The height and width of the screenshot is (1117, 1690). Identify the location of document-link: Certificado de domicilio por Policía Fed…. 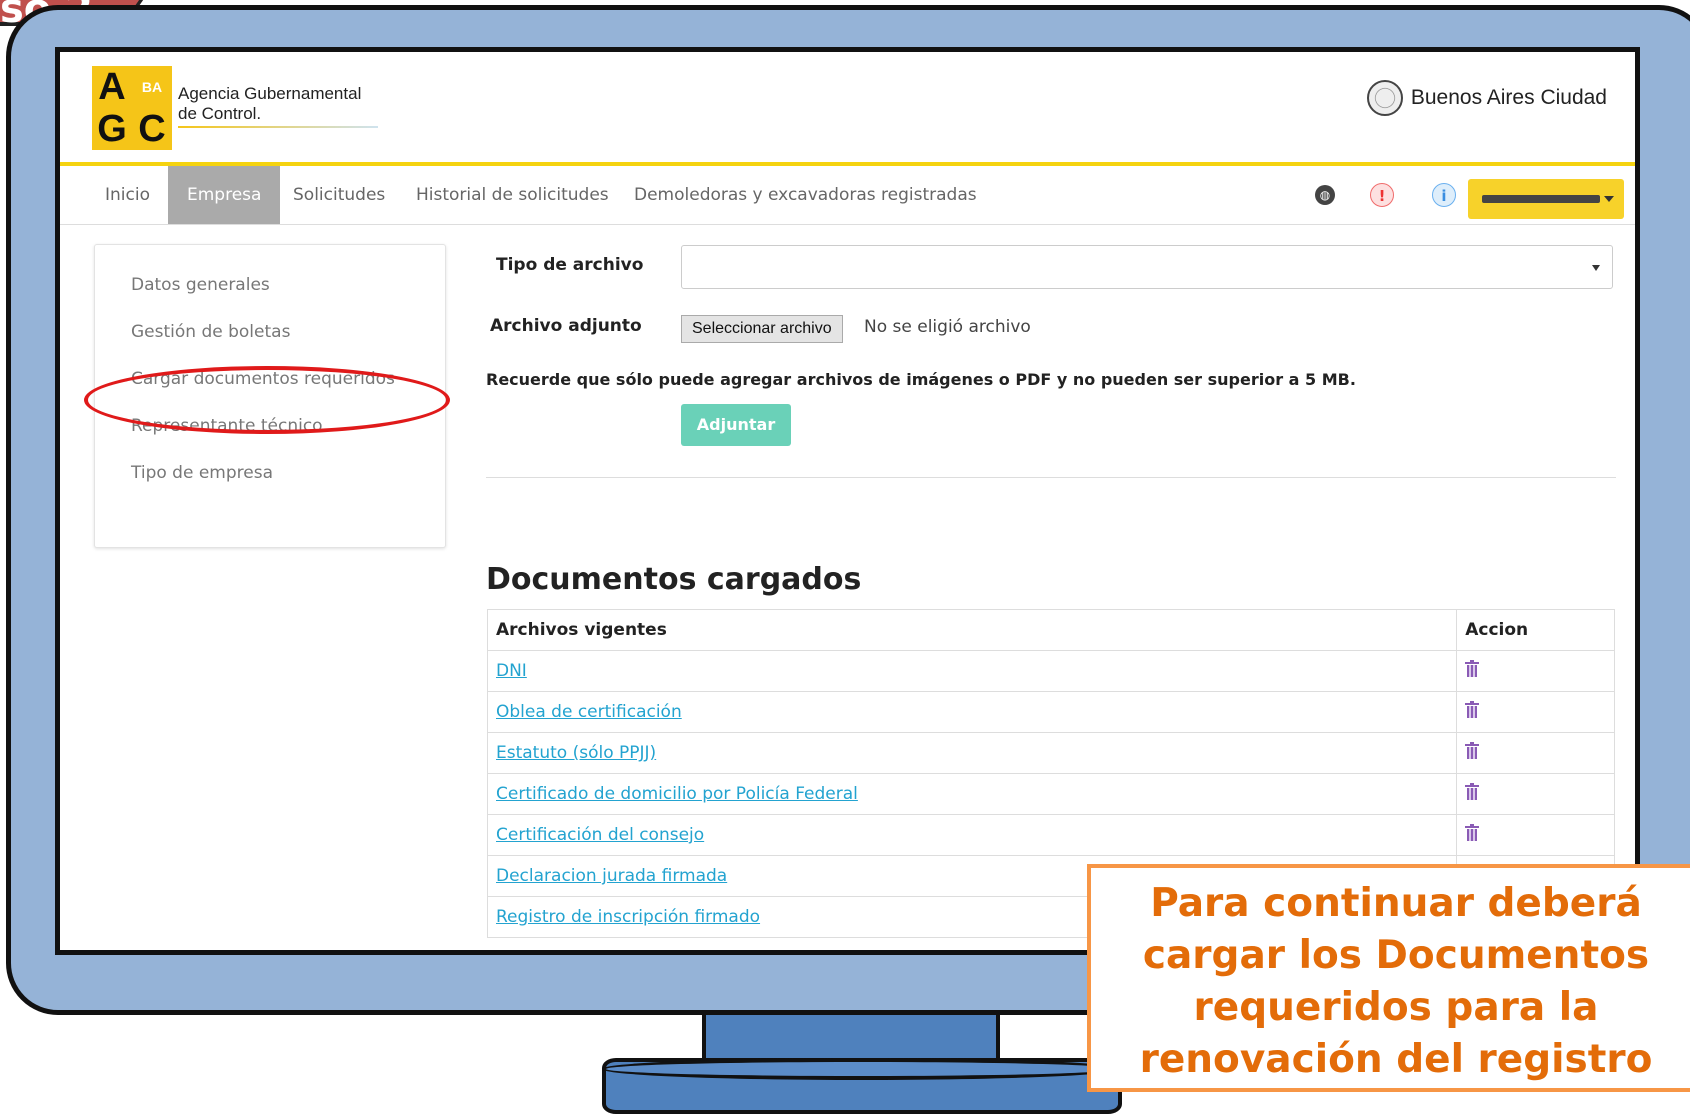
(677, 794).